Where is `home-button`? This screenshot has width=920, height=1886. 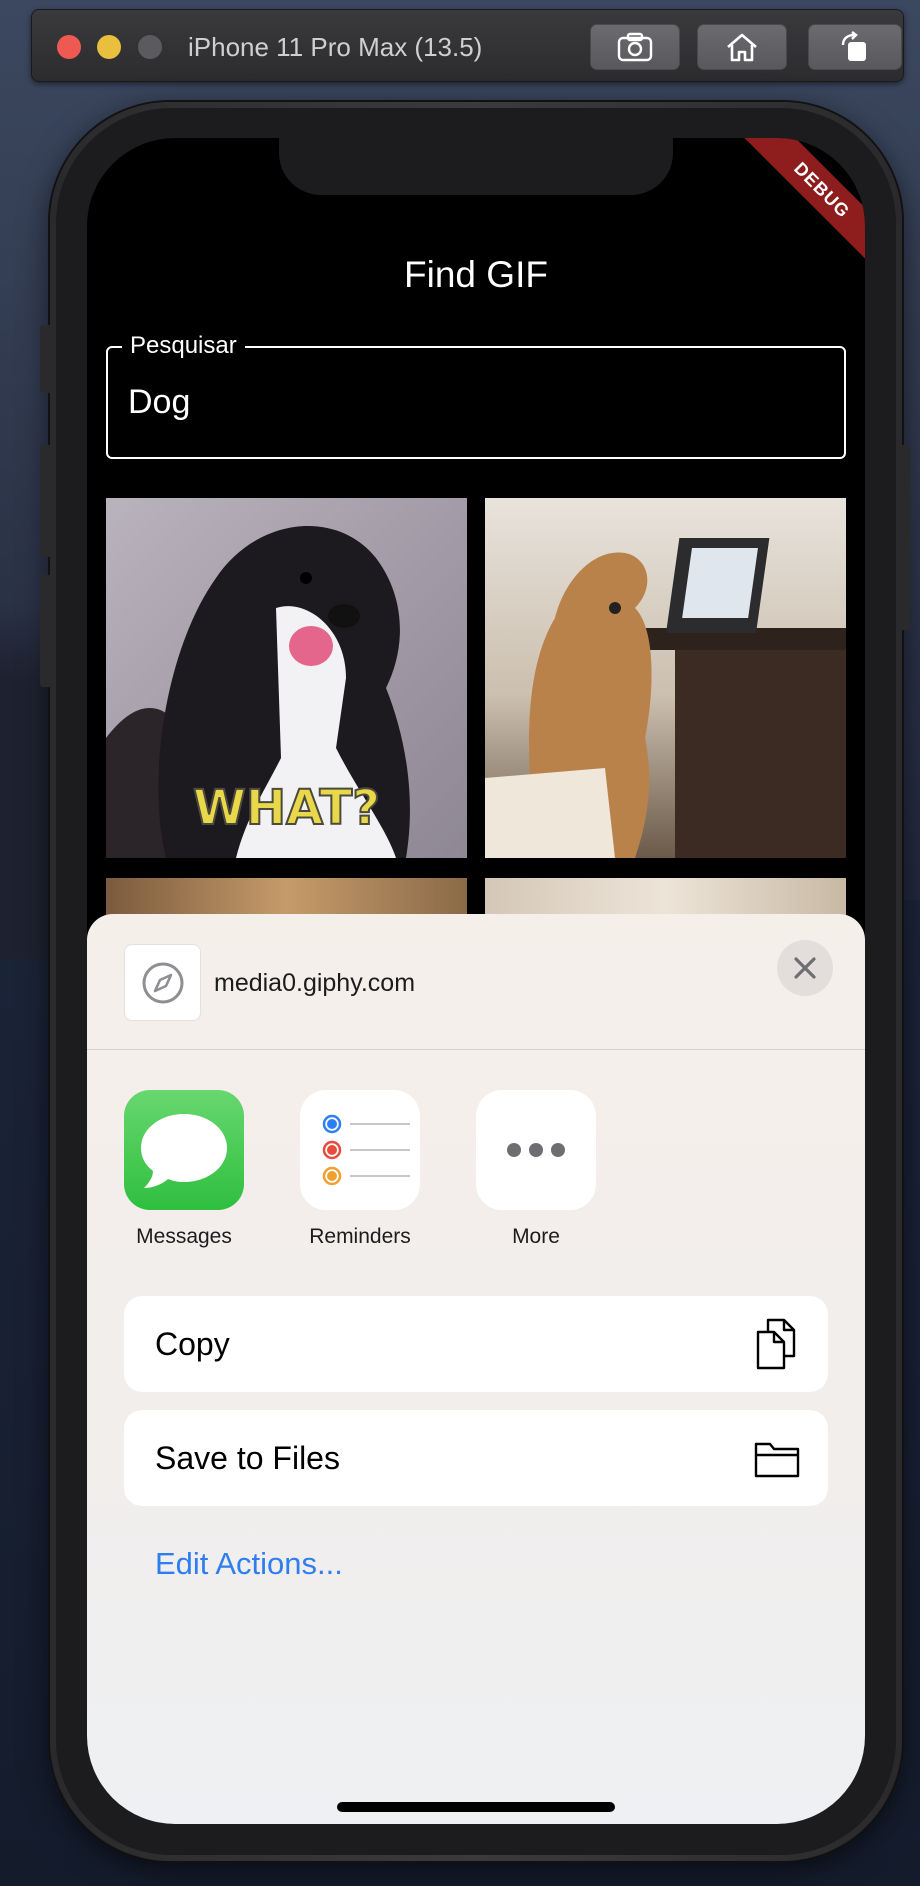
home-button is located at coordinates (742, 47).